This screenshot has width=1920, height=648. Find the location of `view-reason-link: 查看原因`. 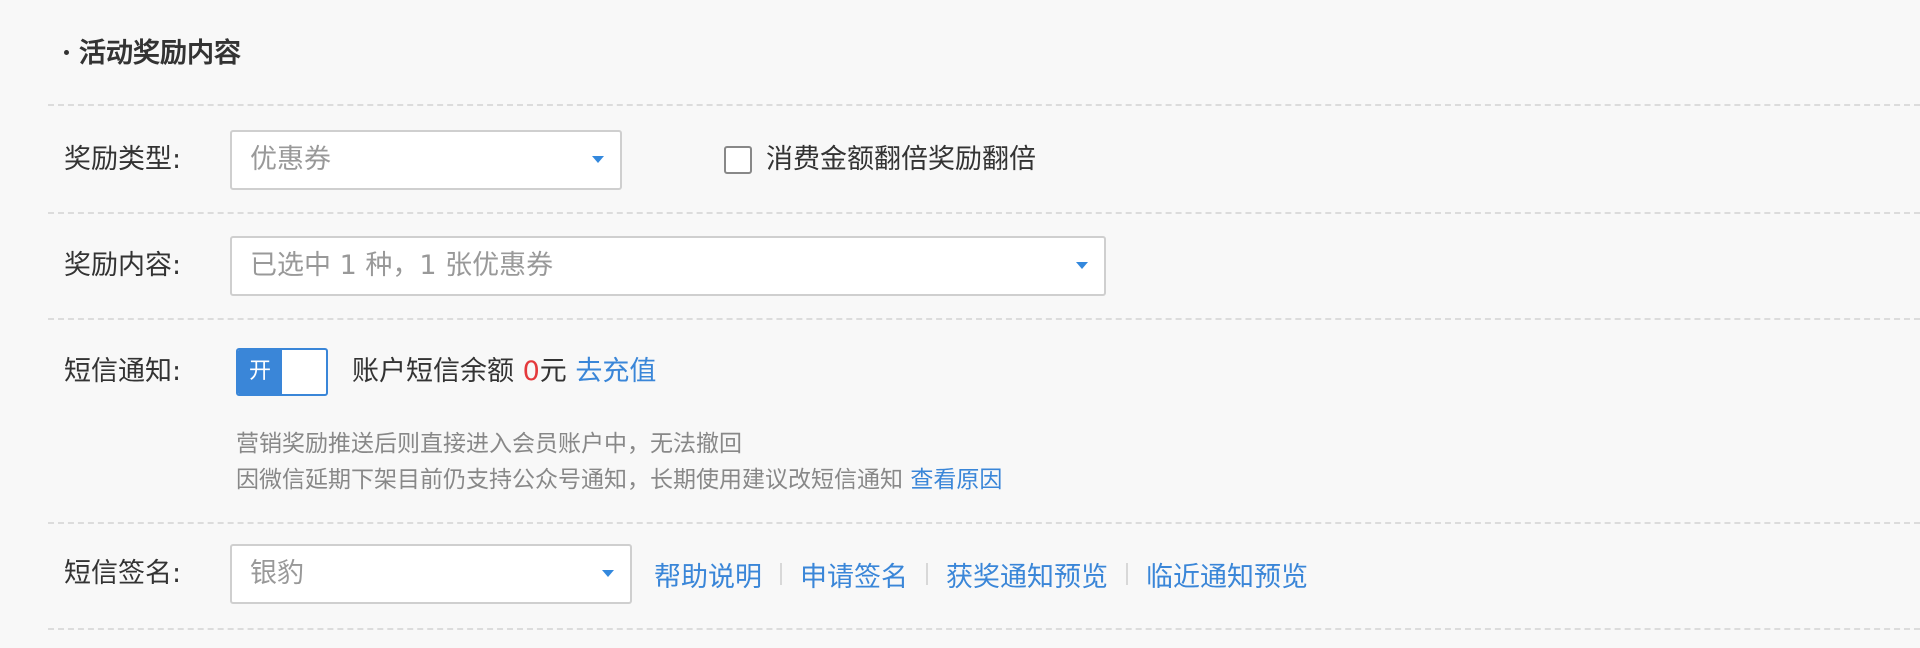

view-reason-link: 查看原因 is located at coordinates (956, 480).